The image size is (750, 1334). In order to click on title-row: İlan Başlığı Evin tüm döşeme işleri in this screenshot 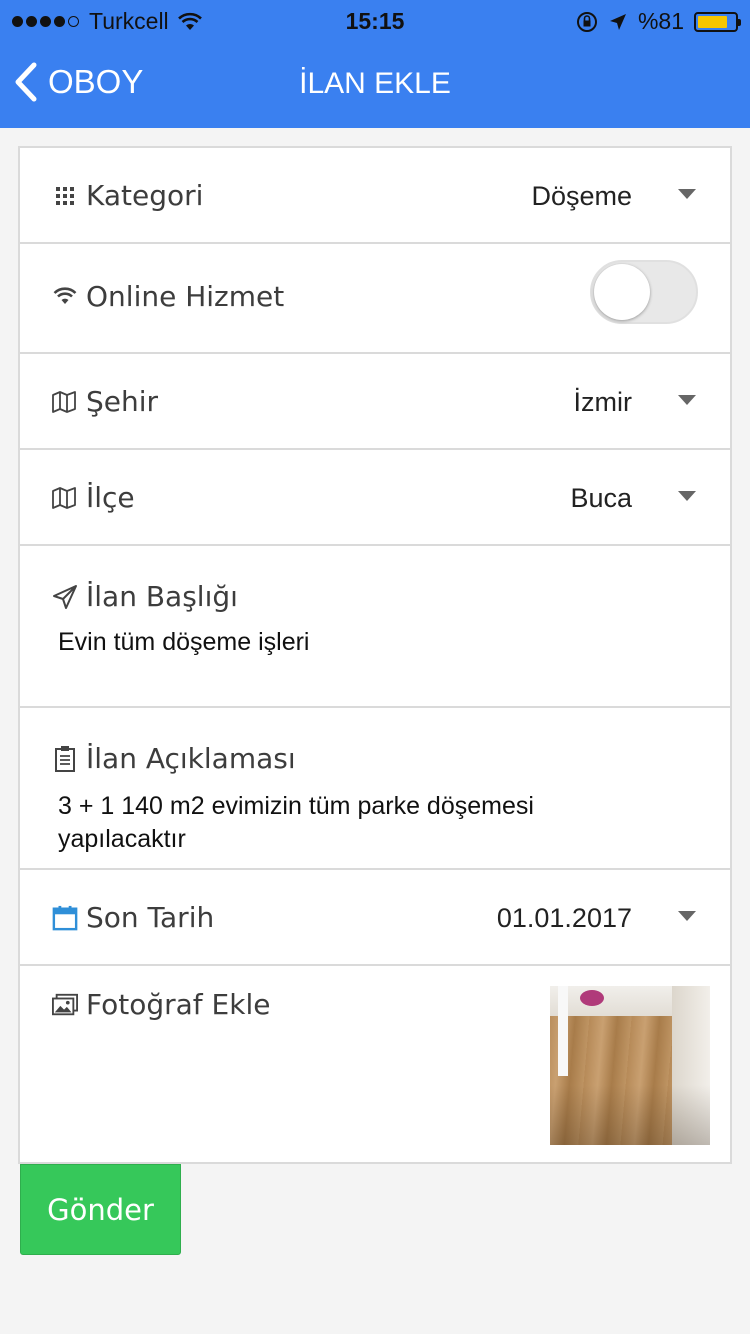, I will do `click(375, 627)`.